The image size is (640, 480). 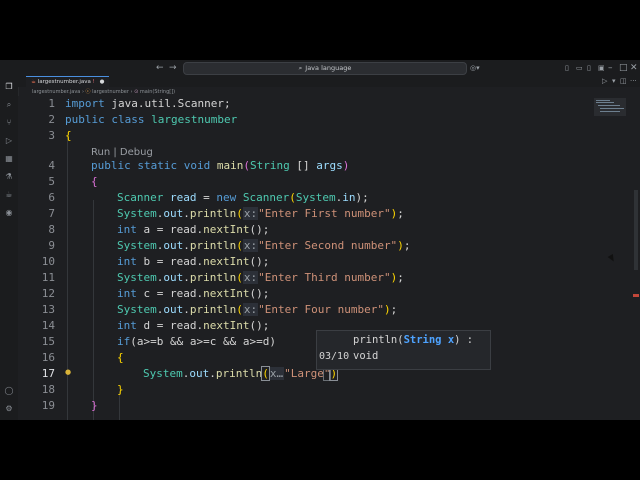 What do you see at coordinates (475, 68) in the screenshot?
I see `copilot-icon: ◎▾` at bounding box center [475, 68].